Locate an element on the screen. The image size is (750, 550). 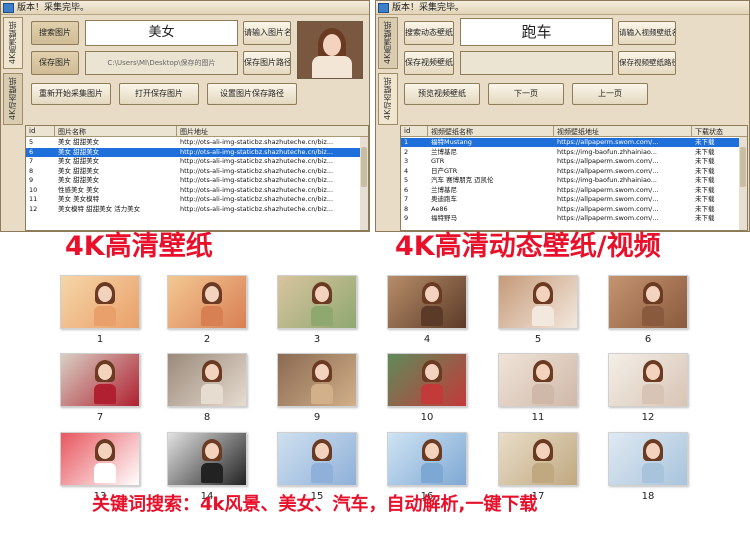
table-row: 4 日产GTR https://allpaperm.swom.com/... 未下载 is located at coordinates (570, 171).